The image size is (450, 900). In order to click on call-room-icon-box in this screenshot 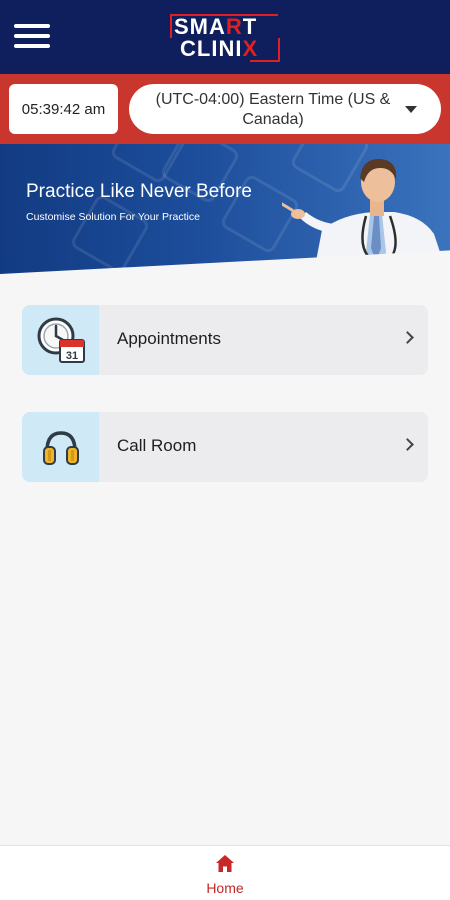, I will do `click(60, 447)`.